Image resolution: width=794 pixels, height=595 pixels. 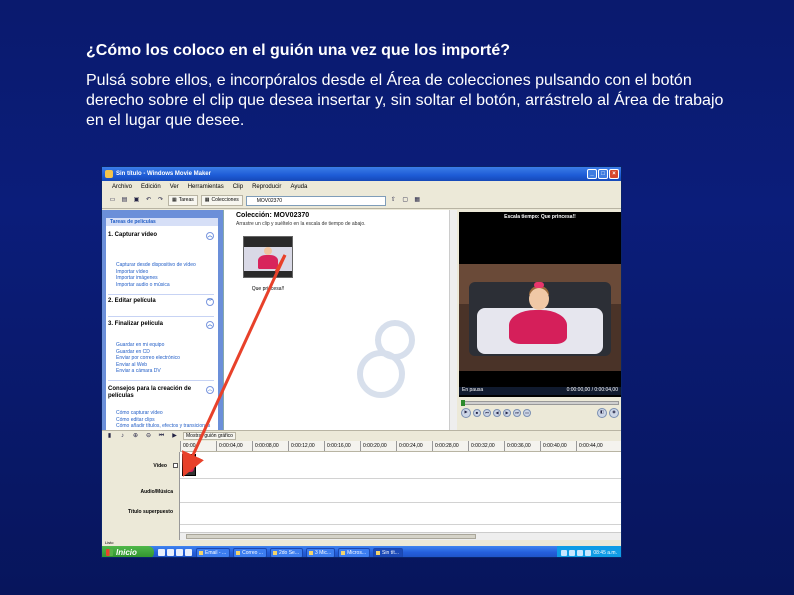 I want to click on open-folder-icon: ▤, so click(x=124, y=200).